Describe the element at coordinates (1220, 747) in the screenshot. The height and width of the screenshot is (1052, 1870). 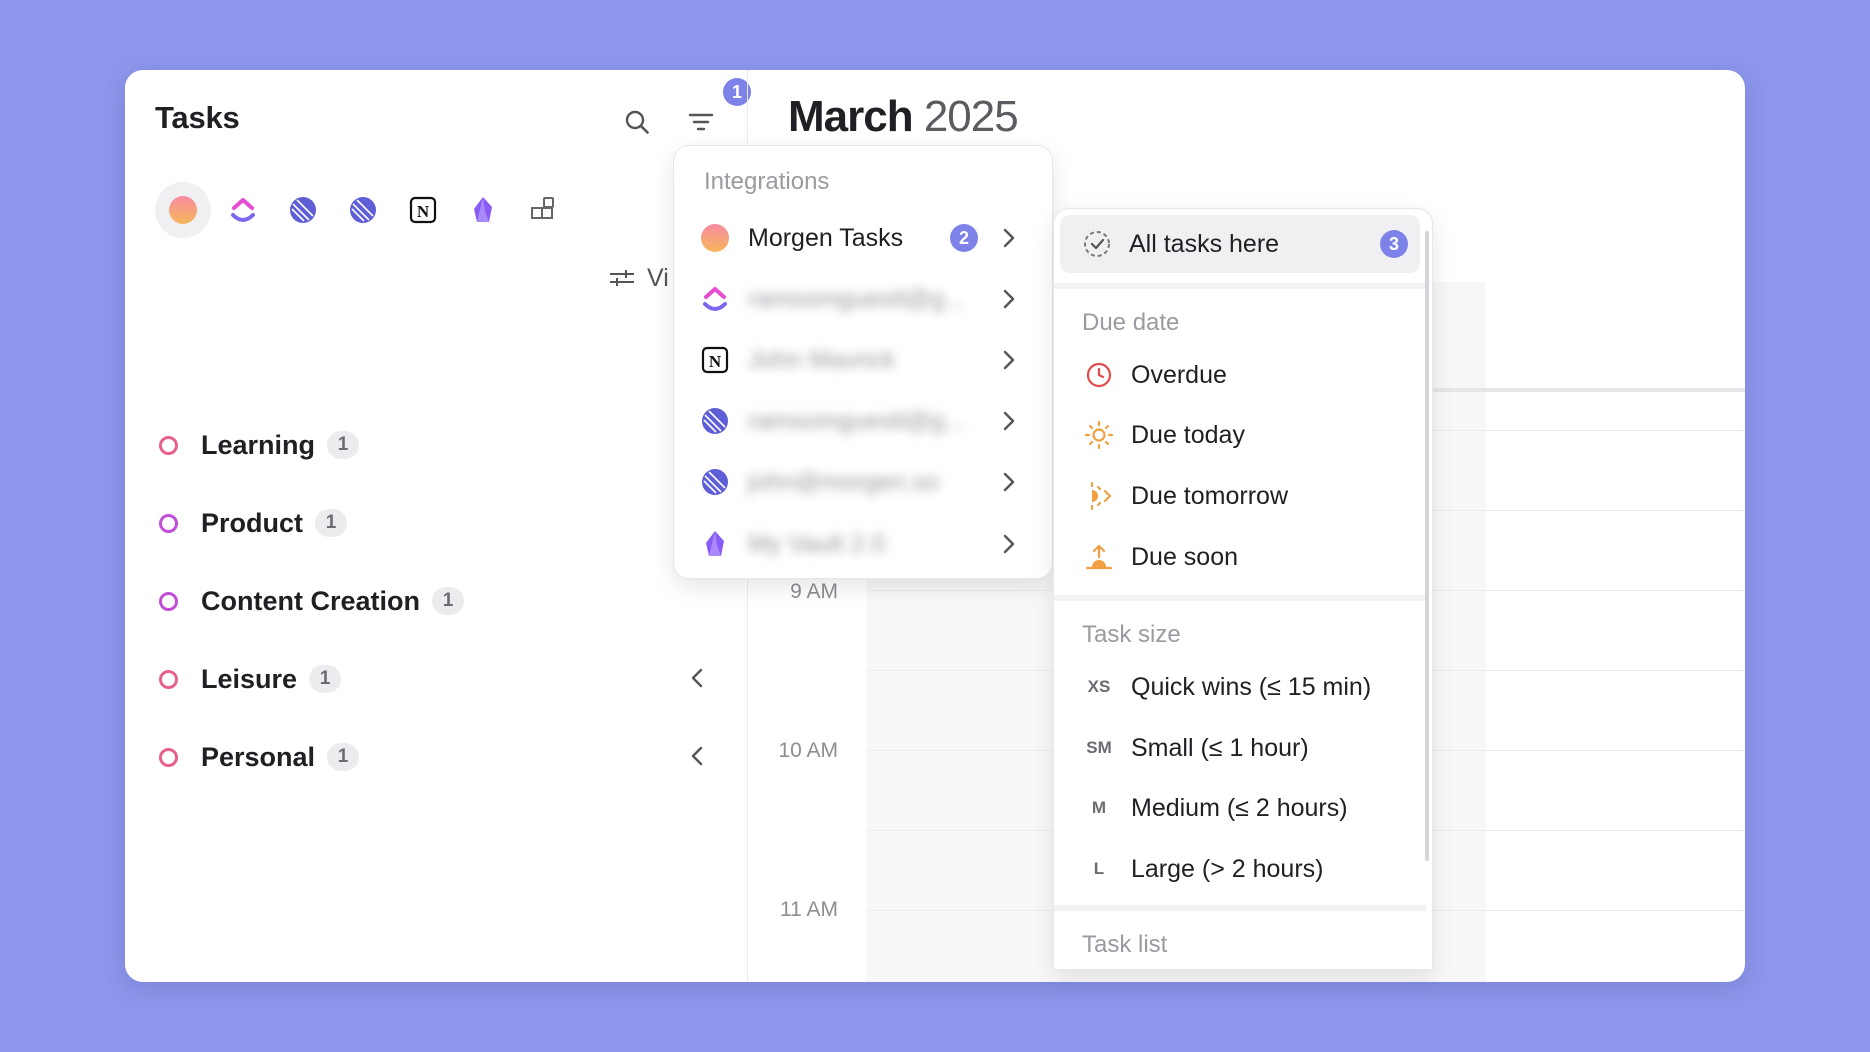
I see `filter-label: Small (≤ 1 hour)` at that location.